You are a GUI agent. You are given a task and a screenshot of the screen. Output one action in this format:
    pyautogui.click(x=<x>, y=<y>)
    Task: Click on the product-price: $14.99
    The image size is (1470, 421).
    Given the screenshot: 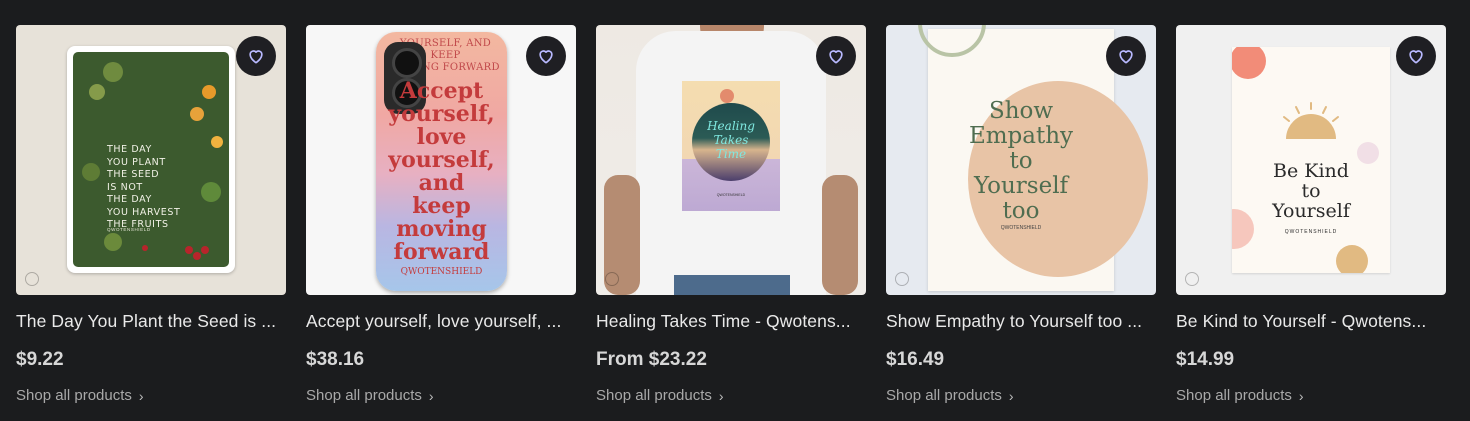 What is the action you would take?
    pyautogui.click(x=1205, y=359)
    